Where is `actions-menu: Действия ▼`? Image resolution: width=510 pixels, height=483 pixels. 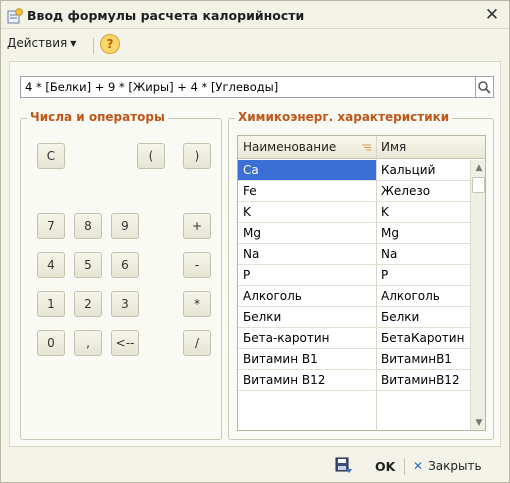 actions-menu: Действия ▼ is located at coordinates (41, 43).